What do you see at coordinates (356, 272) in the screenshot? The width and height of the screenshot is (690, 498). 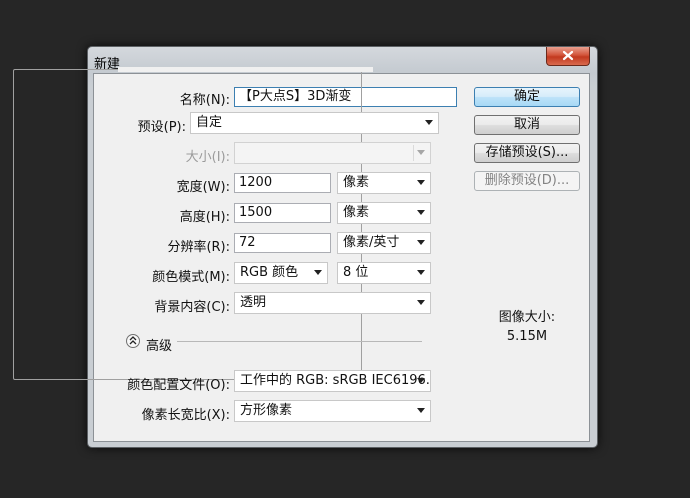 I see `bit-depth-value: 8 位` at bounding box center [356, 272].